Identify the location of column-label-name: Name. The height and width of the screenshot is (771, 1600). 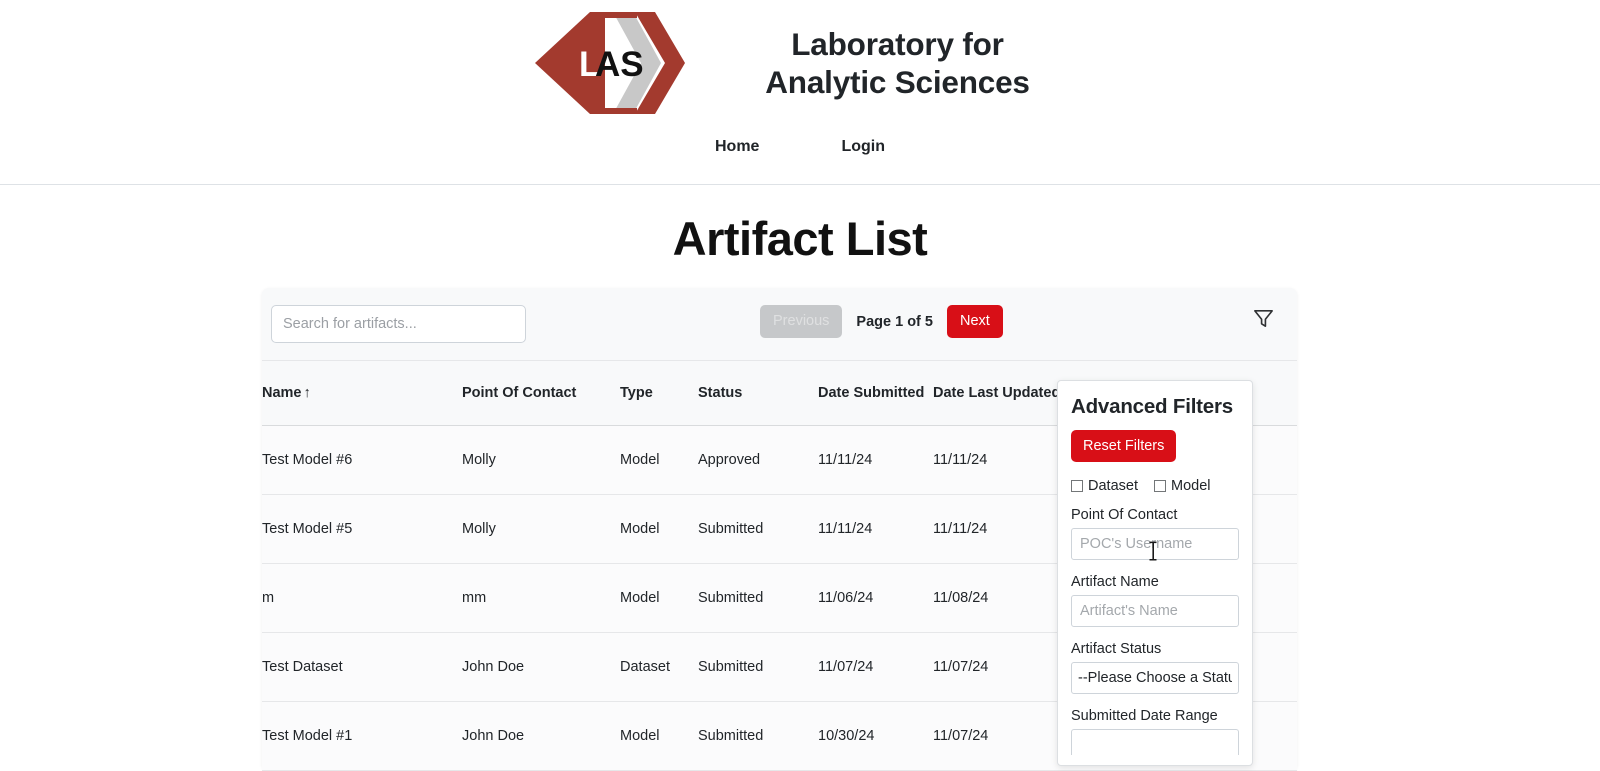
(282, 393).